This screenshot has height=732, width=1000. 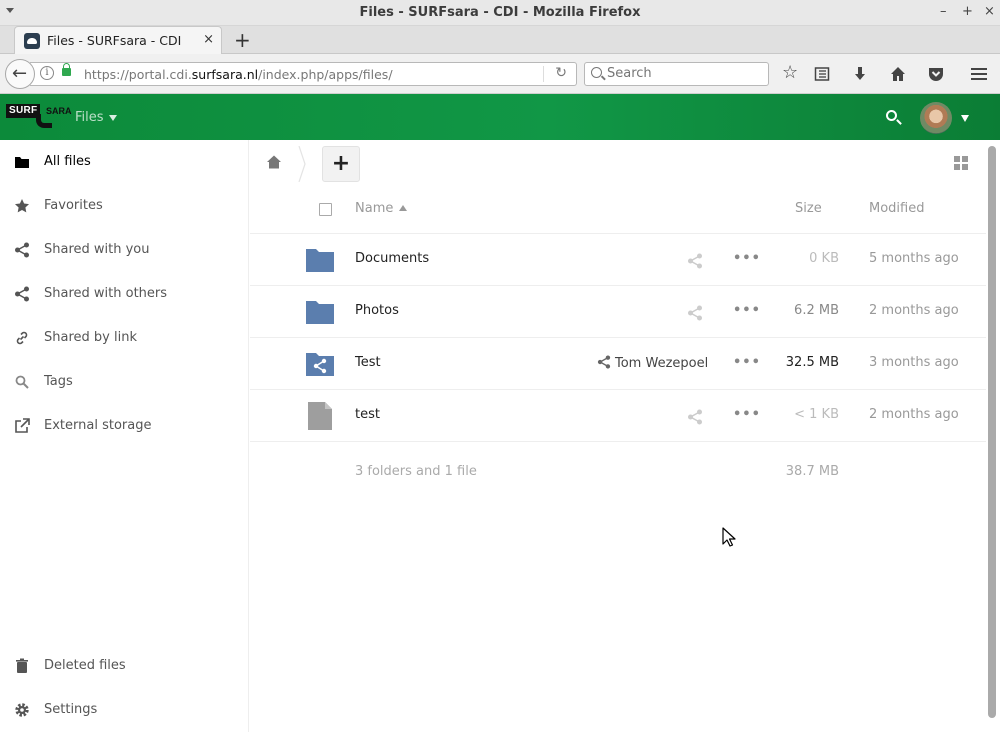 I want to click on search-input, so click(x=684, y=73).